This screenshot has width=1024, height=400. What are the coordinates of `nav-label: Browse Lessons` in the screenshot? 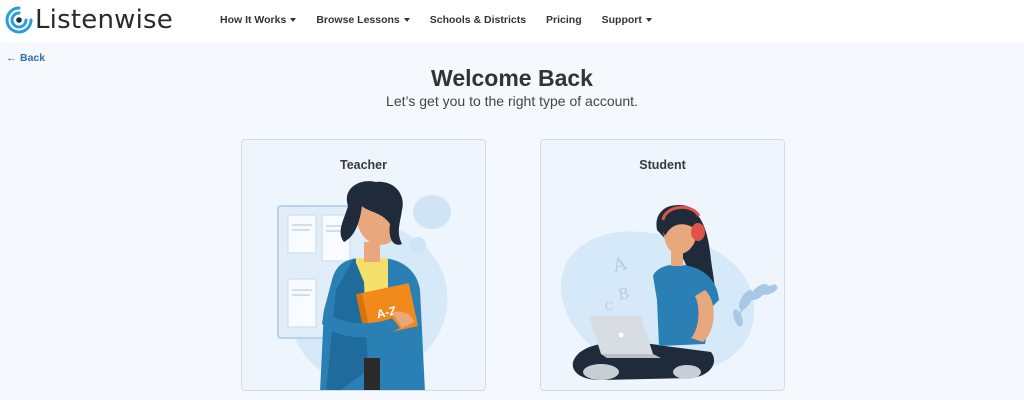 It's located at (358, 20).